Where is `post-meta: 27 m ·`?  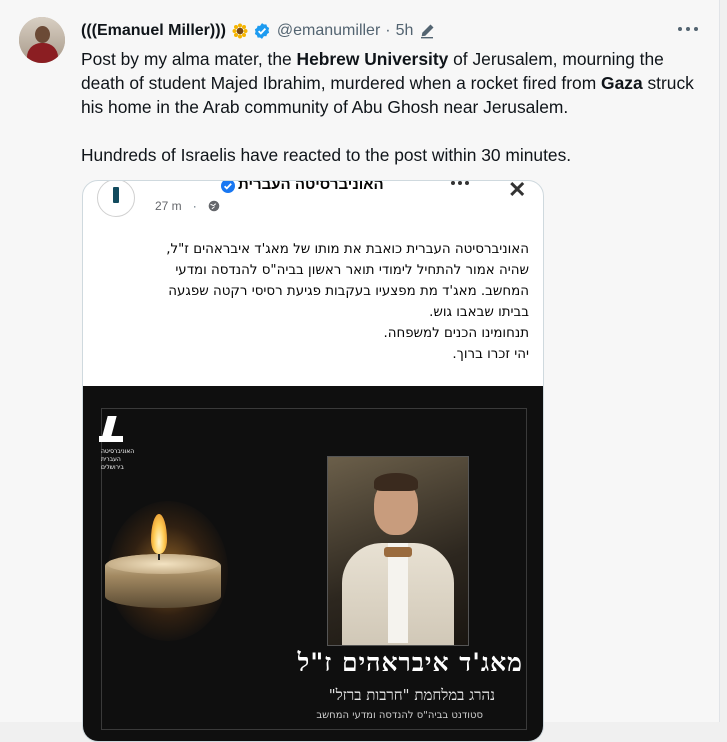
post-meta: 27 m · is located at coordinates (187, 206).